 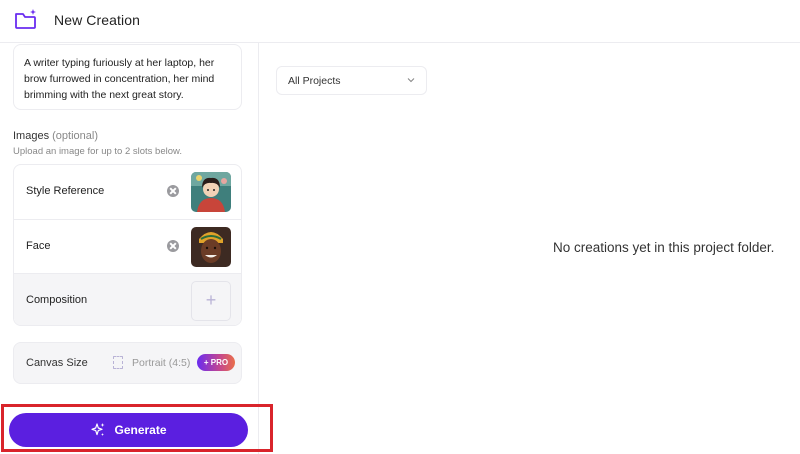 I want to click on image-slots: Style Reference Face Composition +, so click(x=127, y=245).